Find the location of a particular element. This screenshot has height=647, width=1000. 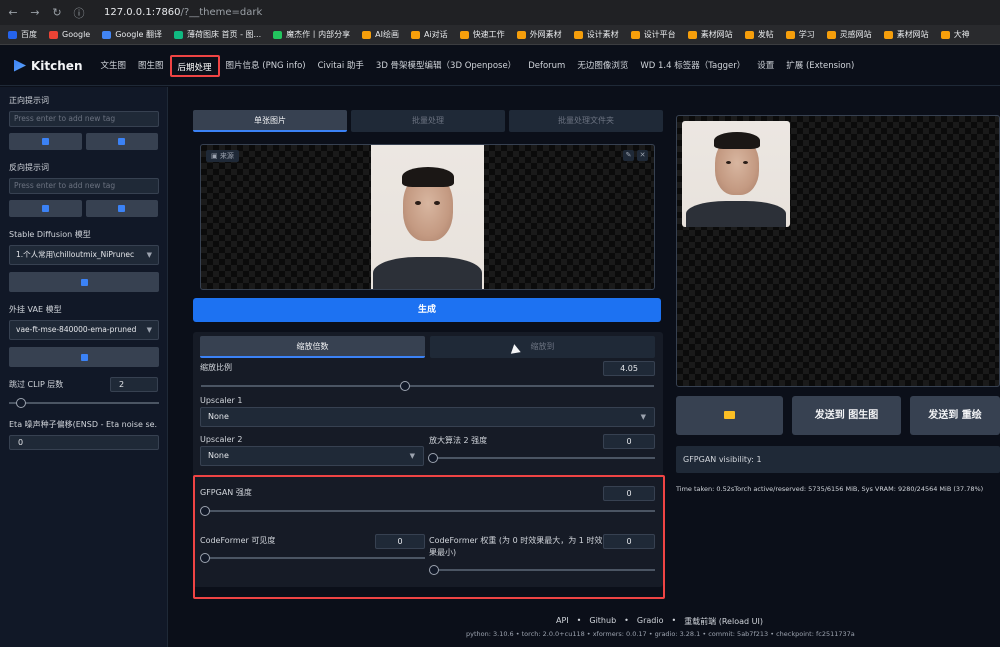

tab-2: 后期处理 is located at coordinates (194, 65).